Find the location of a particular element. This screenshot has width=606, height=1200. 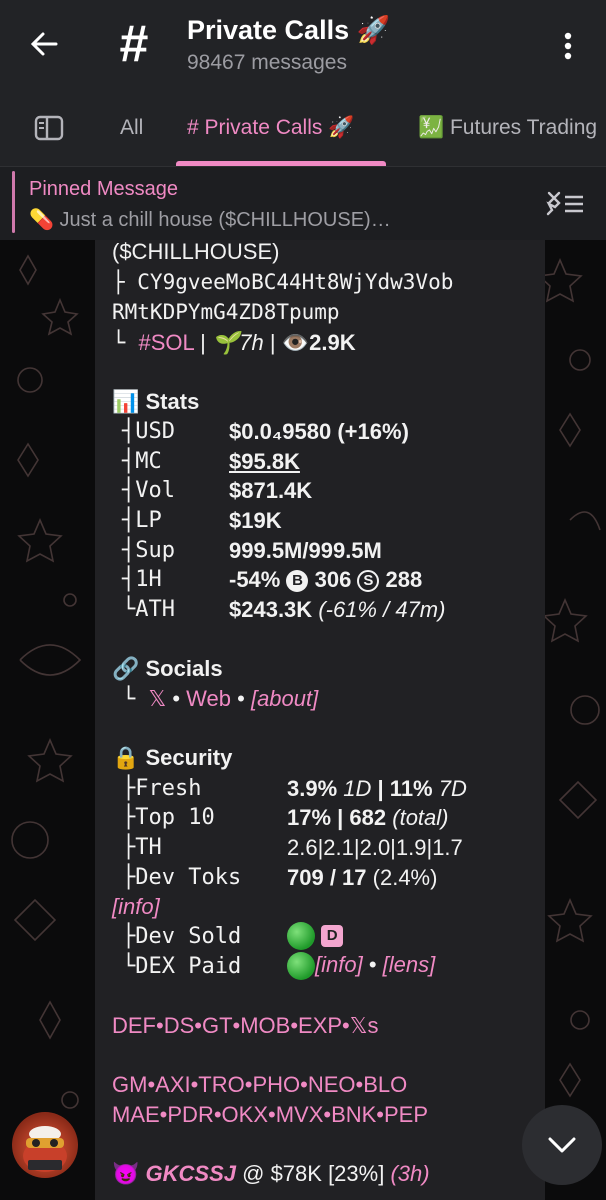

stat-label-sup: ┤Sup is located at coordinates (148, 550).